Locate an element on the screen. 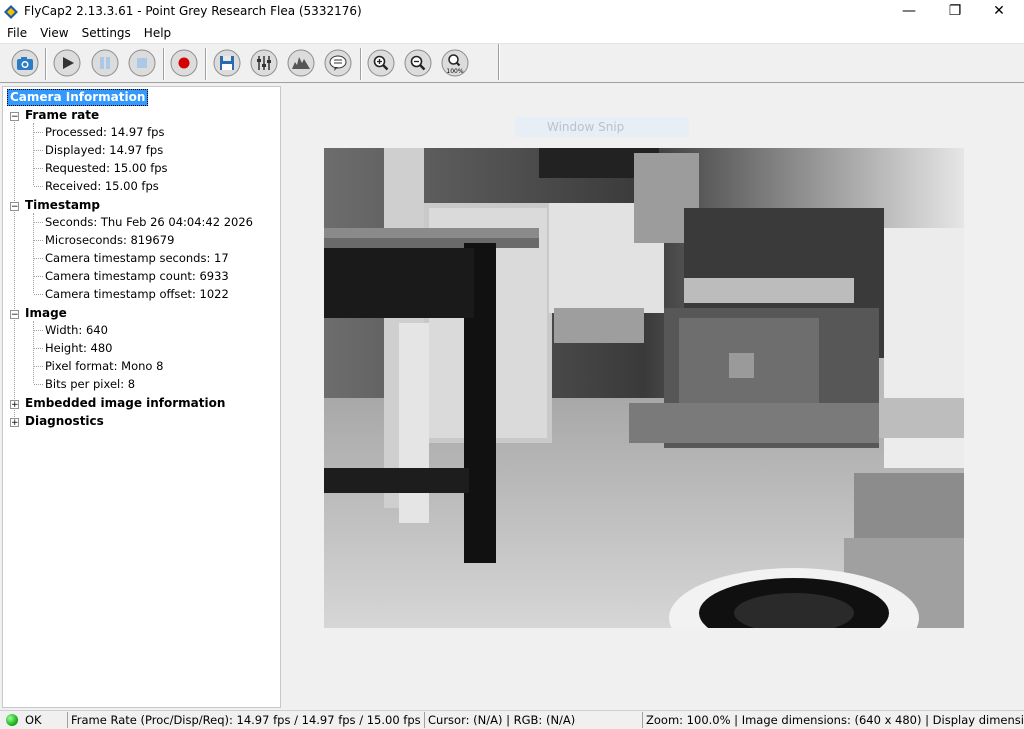  start-camera-button is located at coordinates (25, 63).